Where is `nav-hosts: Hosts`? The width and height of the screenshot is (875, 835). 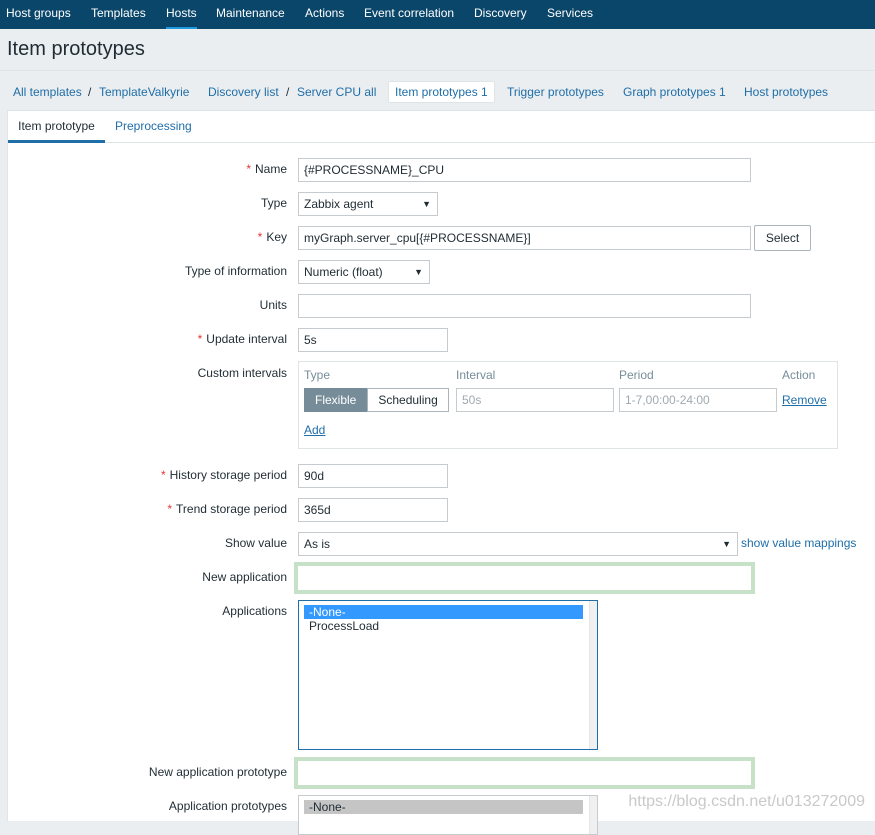
nav-hosts: Hosts is located at coordinates (181, 14).